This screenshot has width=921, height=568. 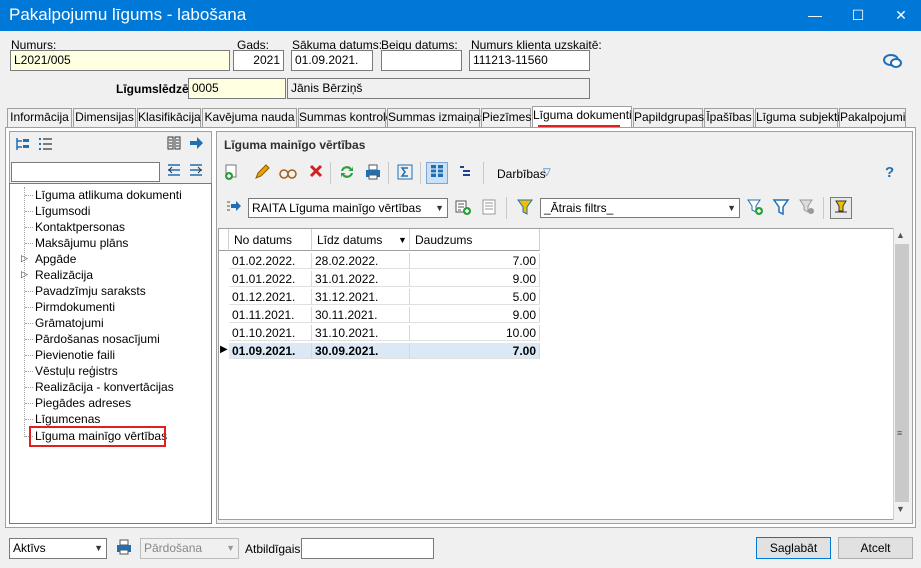 I want to click on tree-item: Kontaktpersonas, so click(x=80, y=227).